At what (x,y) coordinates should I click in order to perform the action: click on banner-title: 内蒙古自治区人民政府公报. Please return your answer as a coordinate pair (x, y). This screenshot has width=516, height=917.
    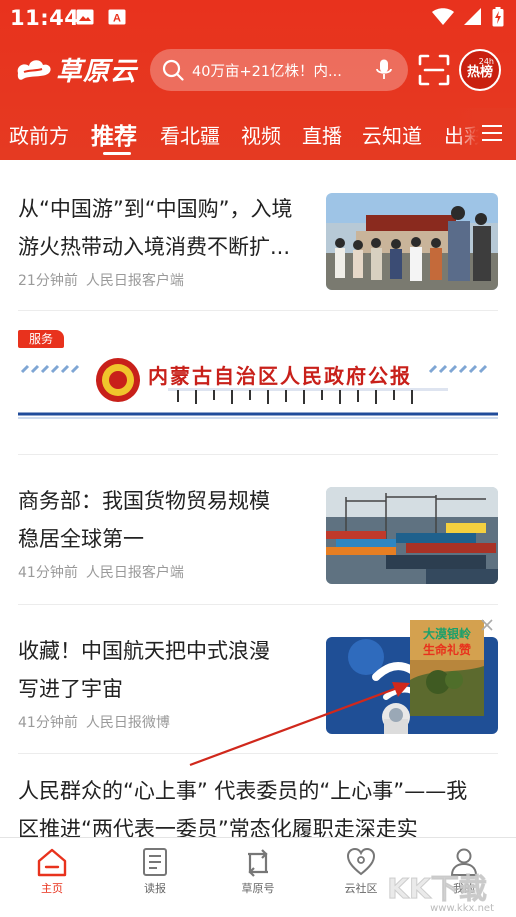
    Looking at the image, I should click on (280, 376).